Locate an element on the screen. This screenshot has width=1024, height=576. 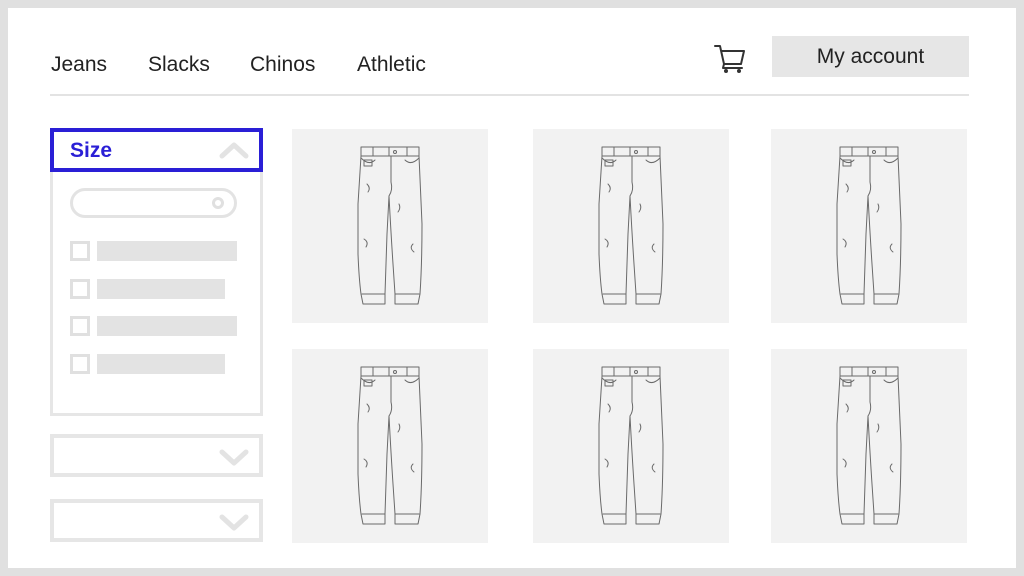
nav-item-athletic: Athletic is located at coordinates (391, 65).